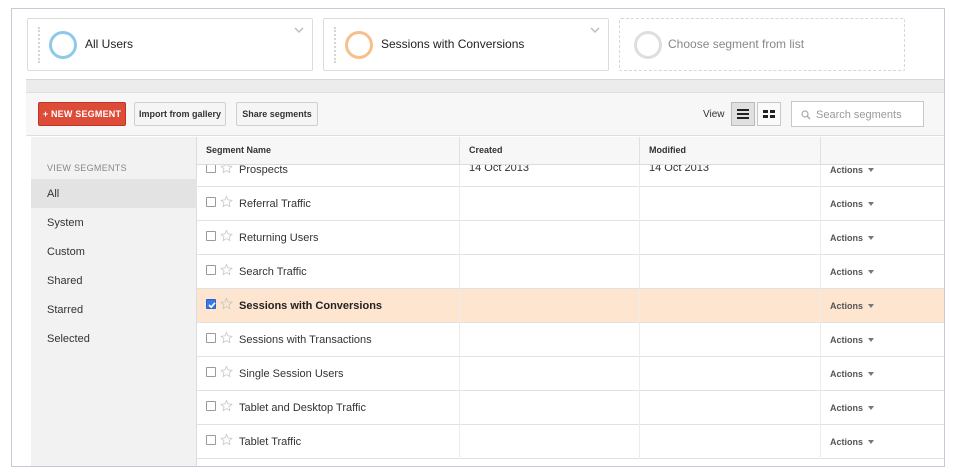 This screenshot has height=471, width=953. What do you see at coordinates (277, 114) in the screenshot?
I see `share-segments-button: Share segments` at bounding box center [277, 114].